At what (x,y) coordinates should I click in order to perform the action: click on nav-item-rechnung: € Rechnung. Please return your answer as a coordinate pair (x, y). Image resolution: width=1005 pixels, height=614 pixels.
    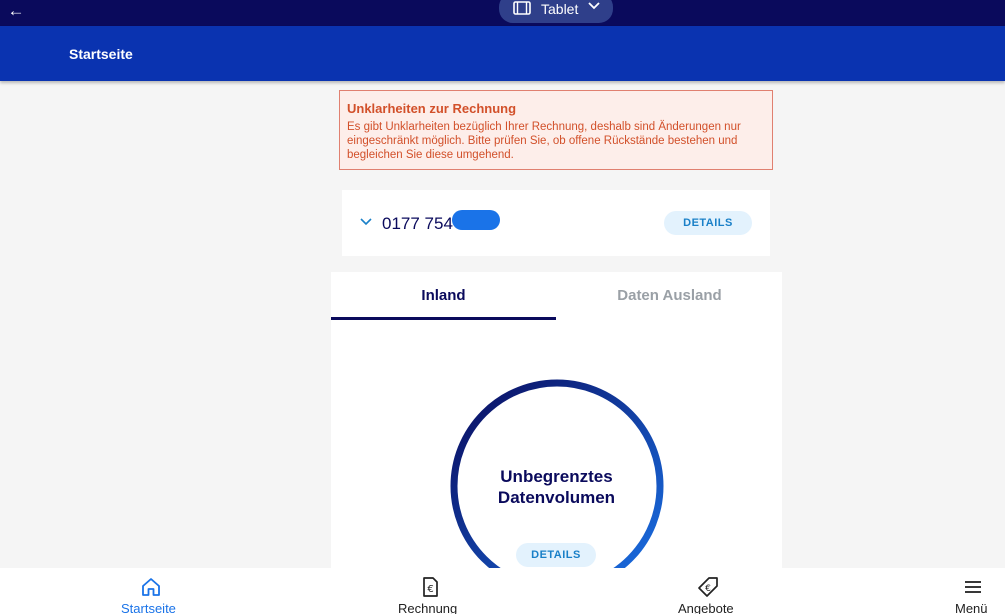
    Looking at the image, I should click on (430, 591).